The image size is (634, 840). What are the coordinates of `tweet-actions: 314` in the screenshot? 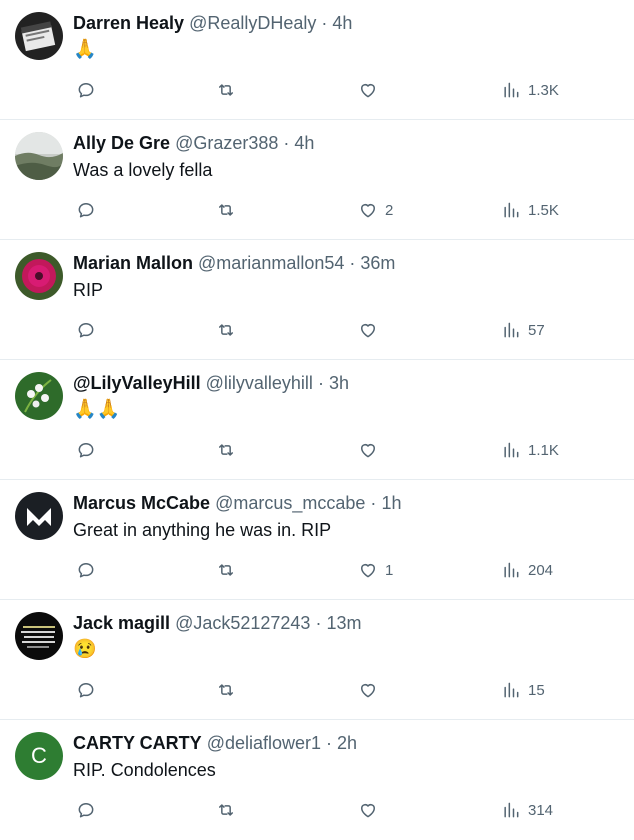 It's located at (343, 810).